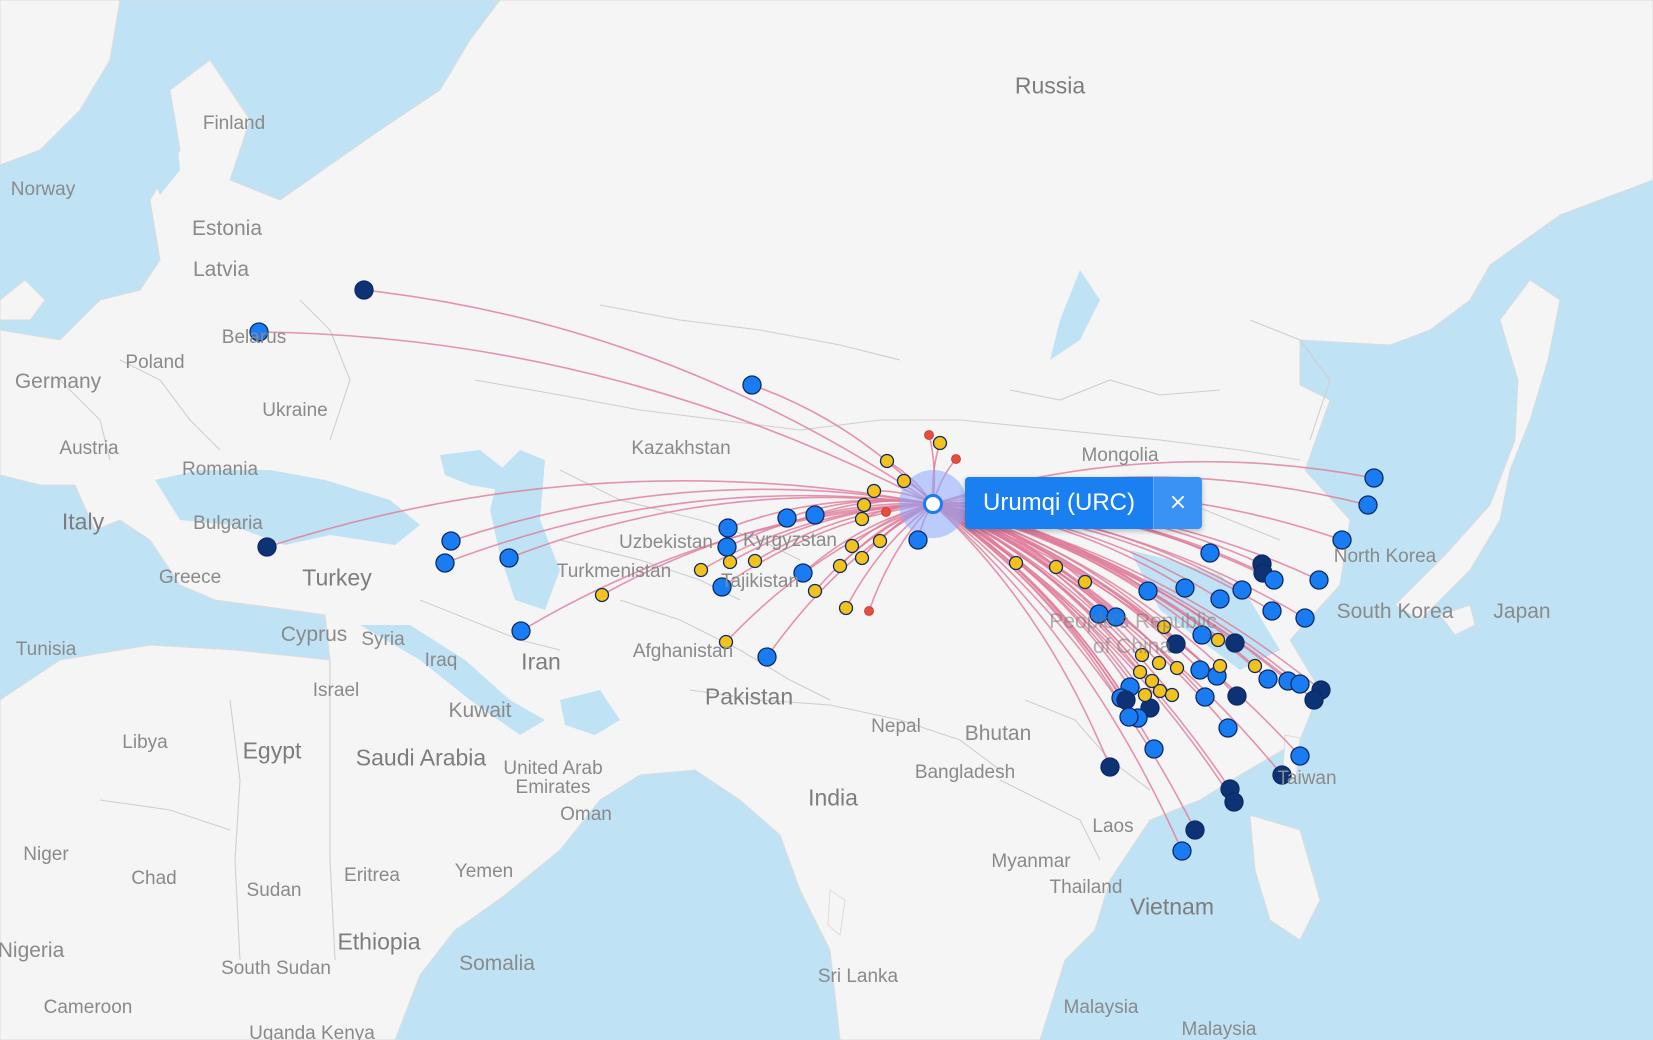 This screenshot has width=1653, height=1040. What do you see at coordinates (1133, 621) in the screenshot?
I see `map-label: People's Republic` at bounding box center [1133, 621].